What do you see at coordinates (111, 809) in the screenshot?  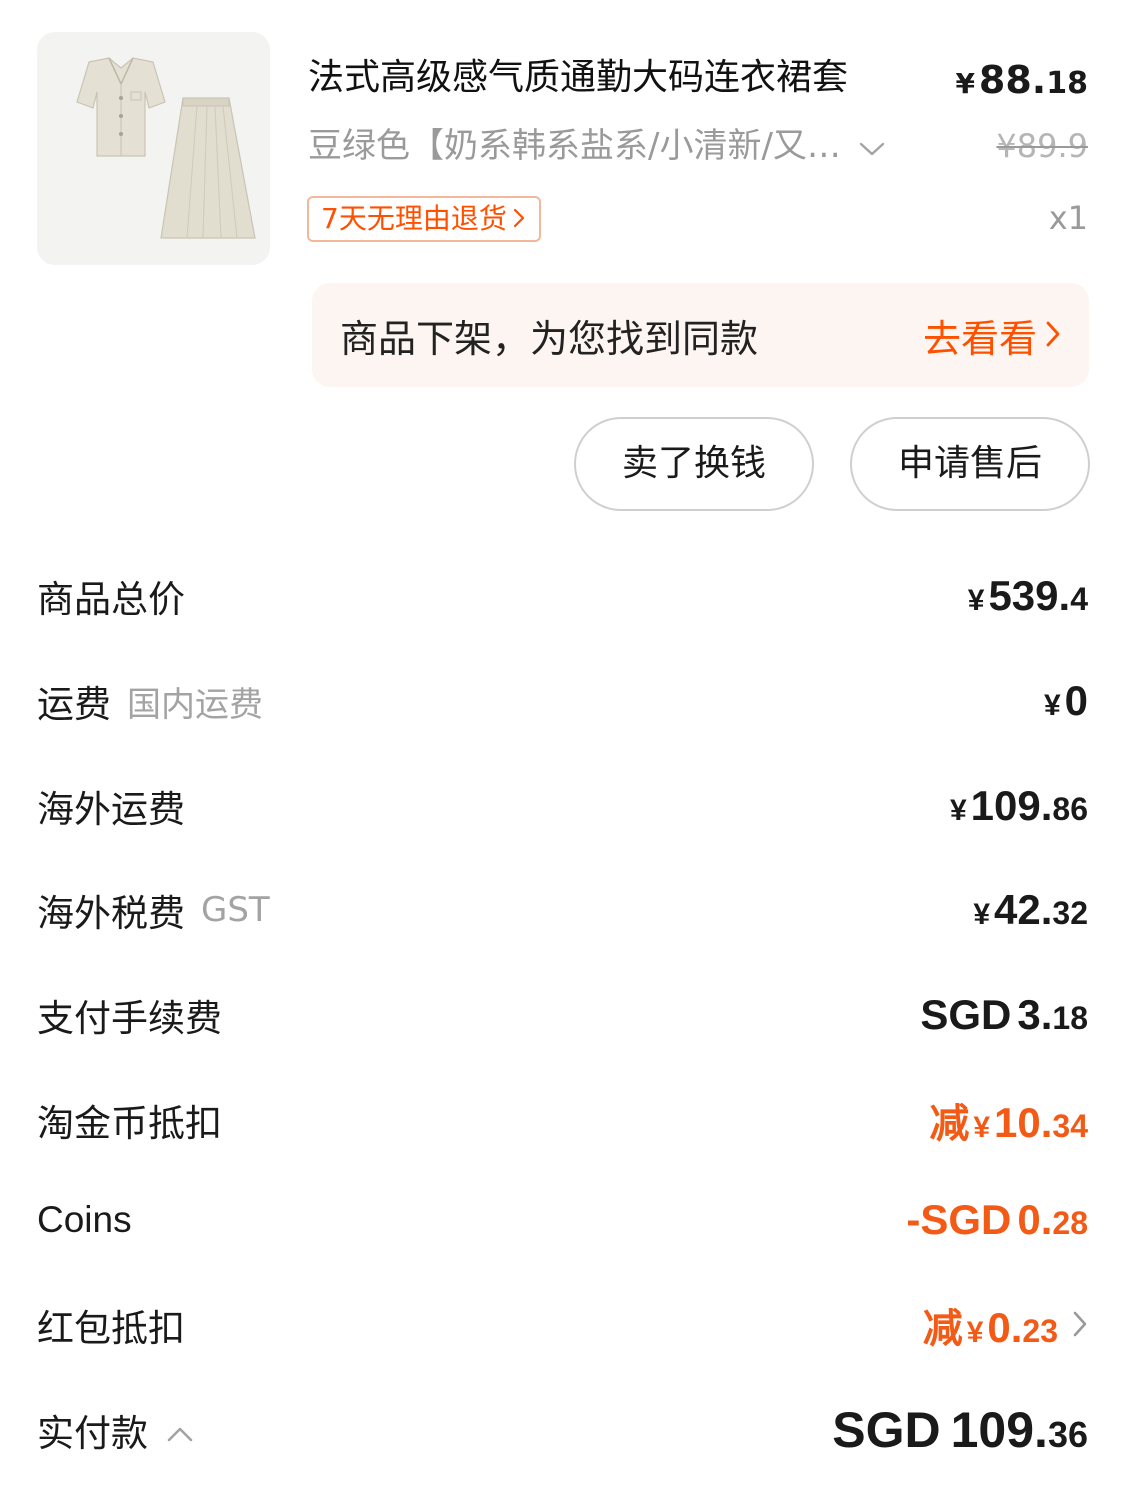 I see `overseas-shipping-label: 海外运费` at bounding box center [111, 809].